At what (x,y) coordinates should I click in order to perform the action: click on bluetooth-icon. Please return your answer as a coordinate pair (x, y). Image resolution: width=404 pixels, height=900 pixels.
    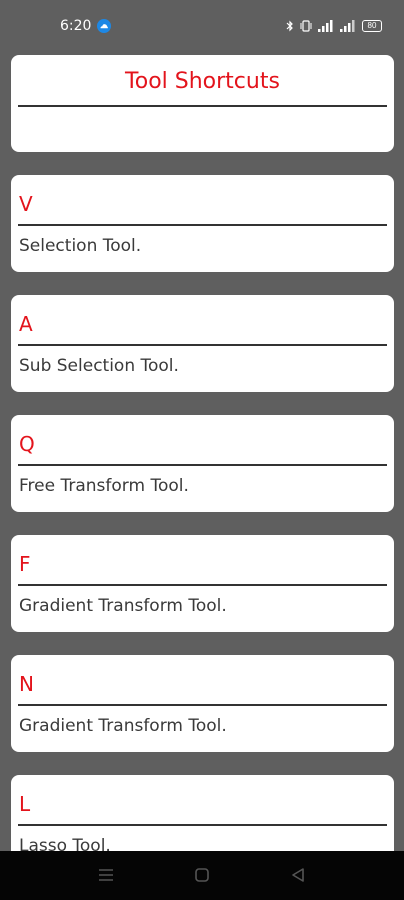
    Looking at the image, I should click on (289, 26).